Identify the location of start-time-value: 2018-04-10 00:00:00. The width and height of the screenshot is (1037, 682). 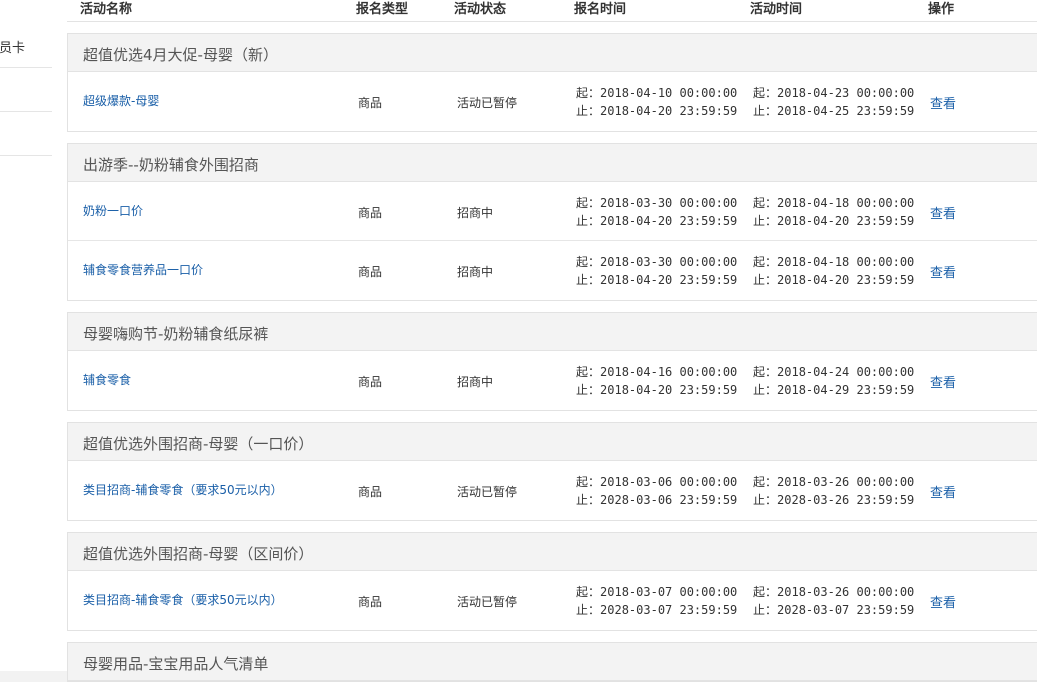
(669, 93).